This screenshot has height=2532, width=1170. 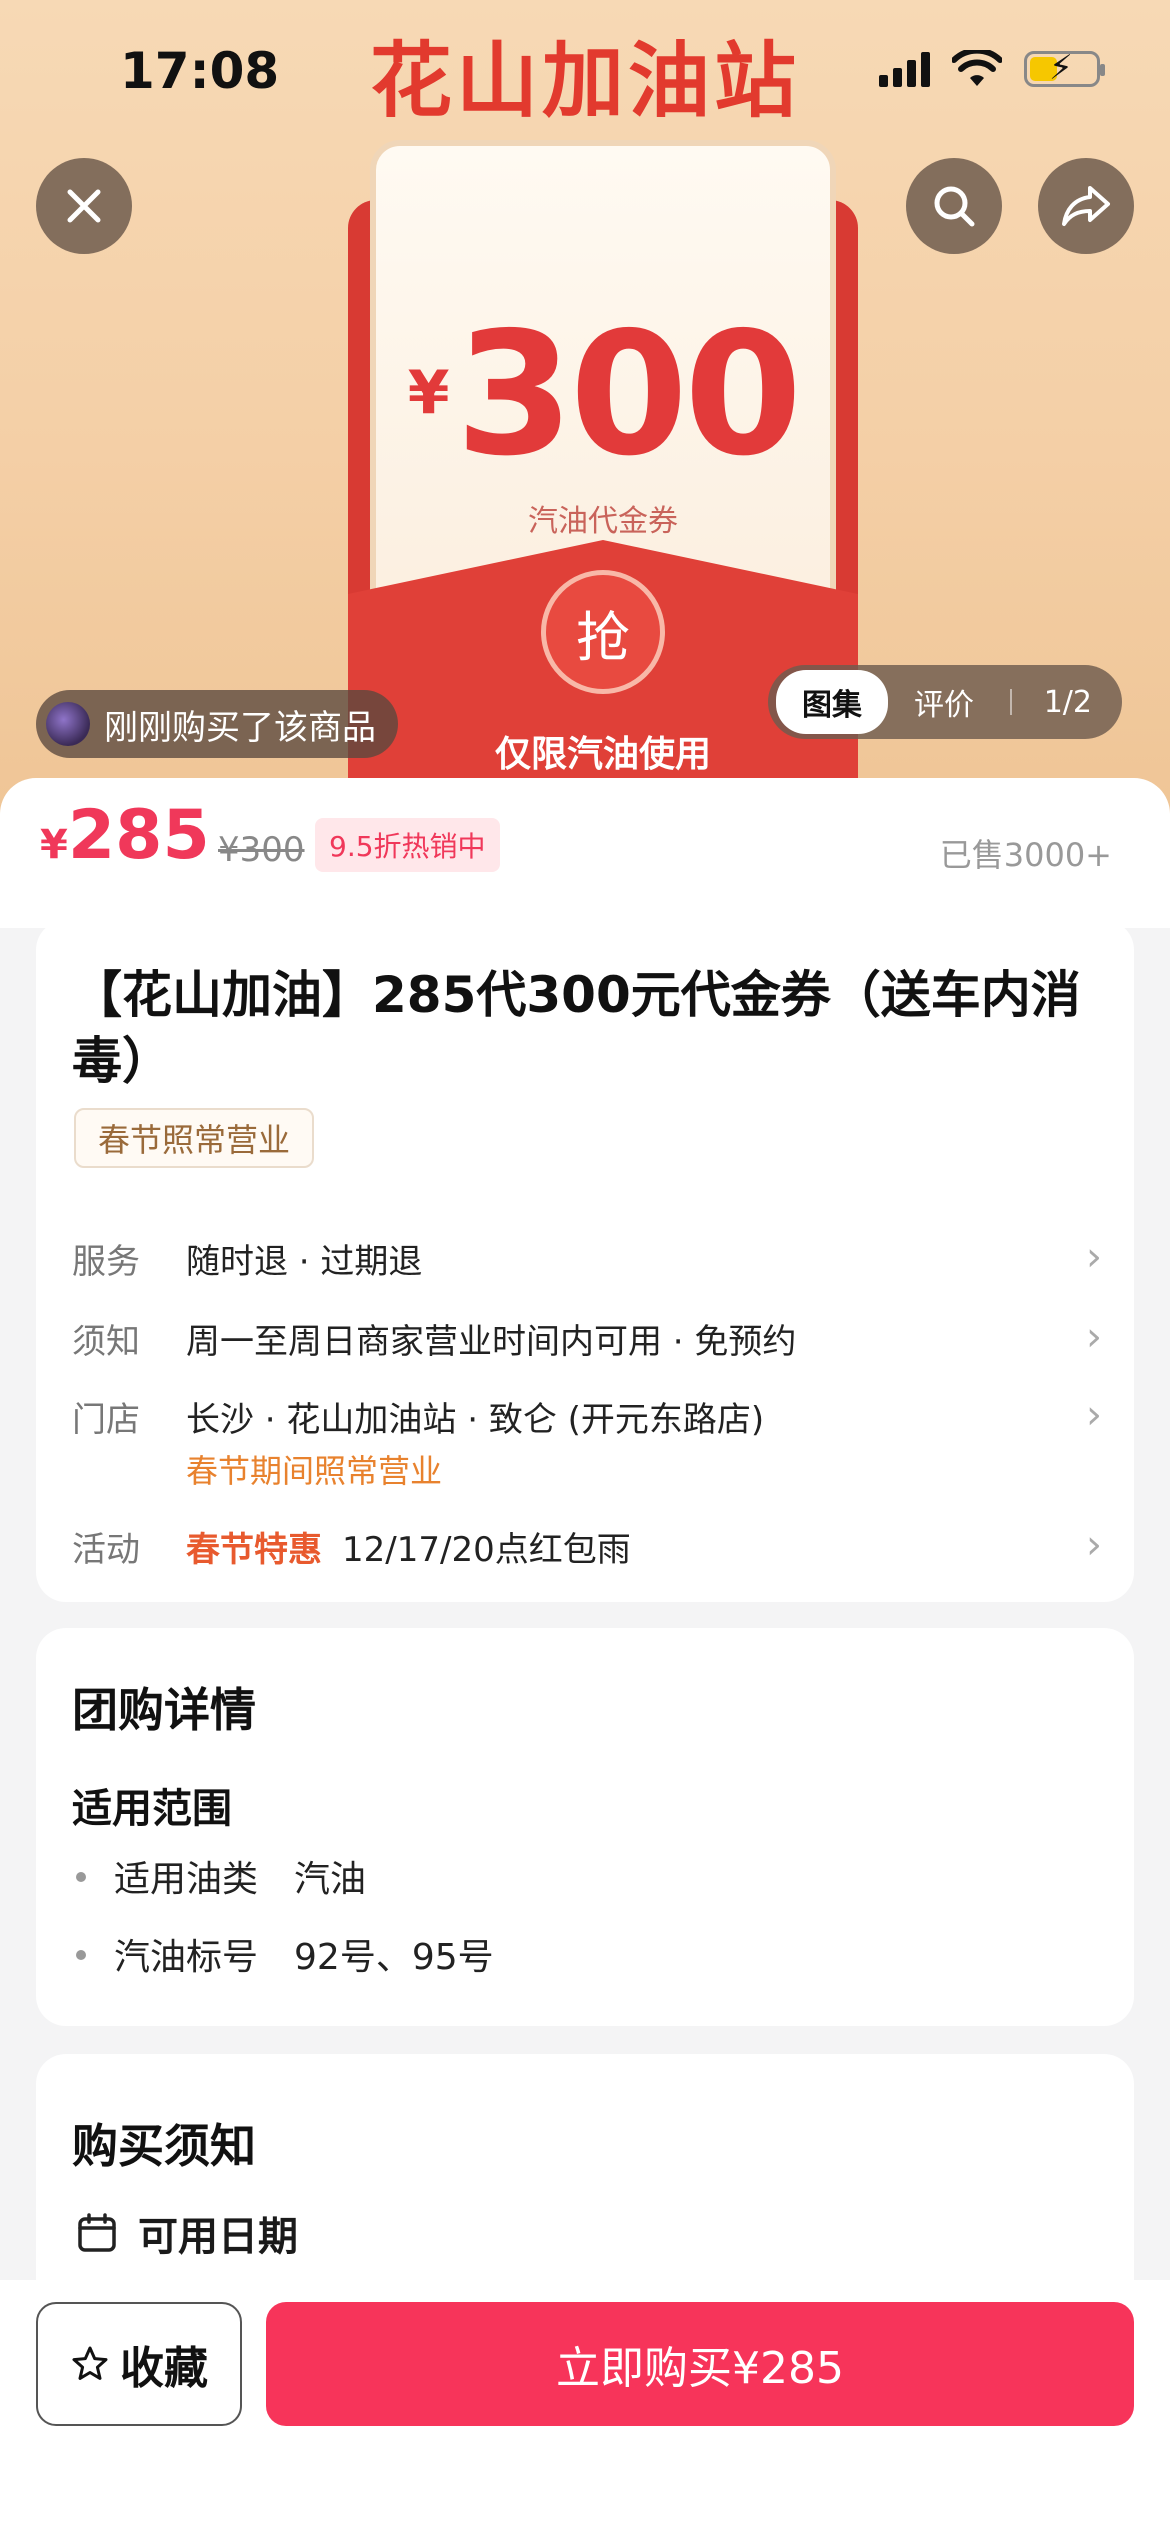 I want to click on grab-badge: 抢, so click(x=603, y=632).